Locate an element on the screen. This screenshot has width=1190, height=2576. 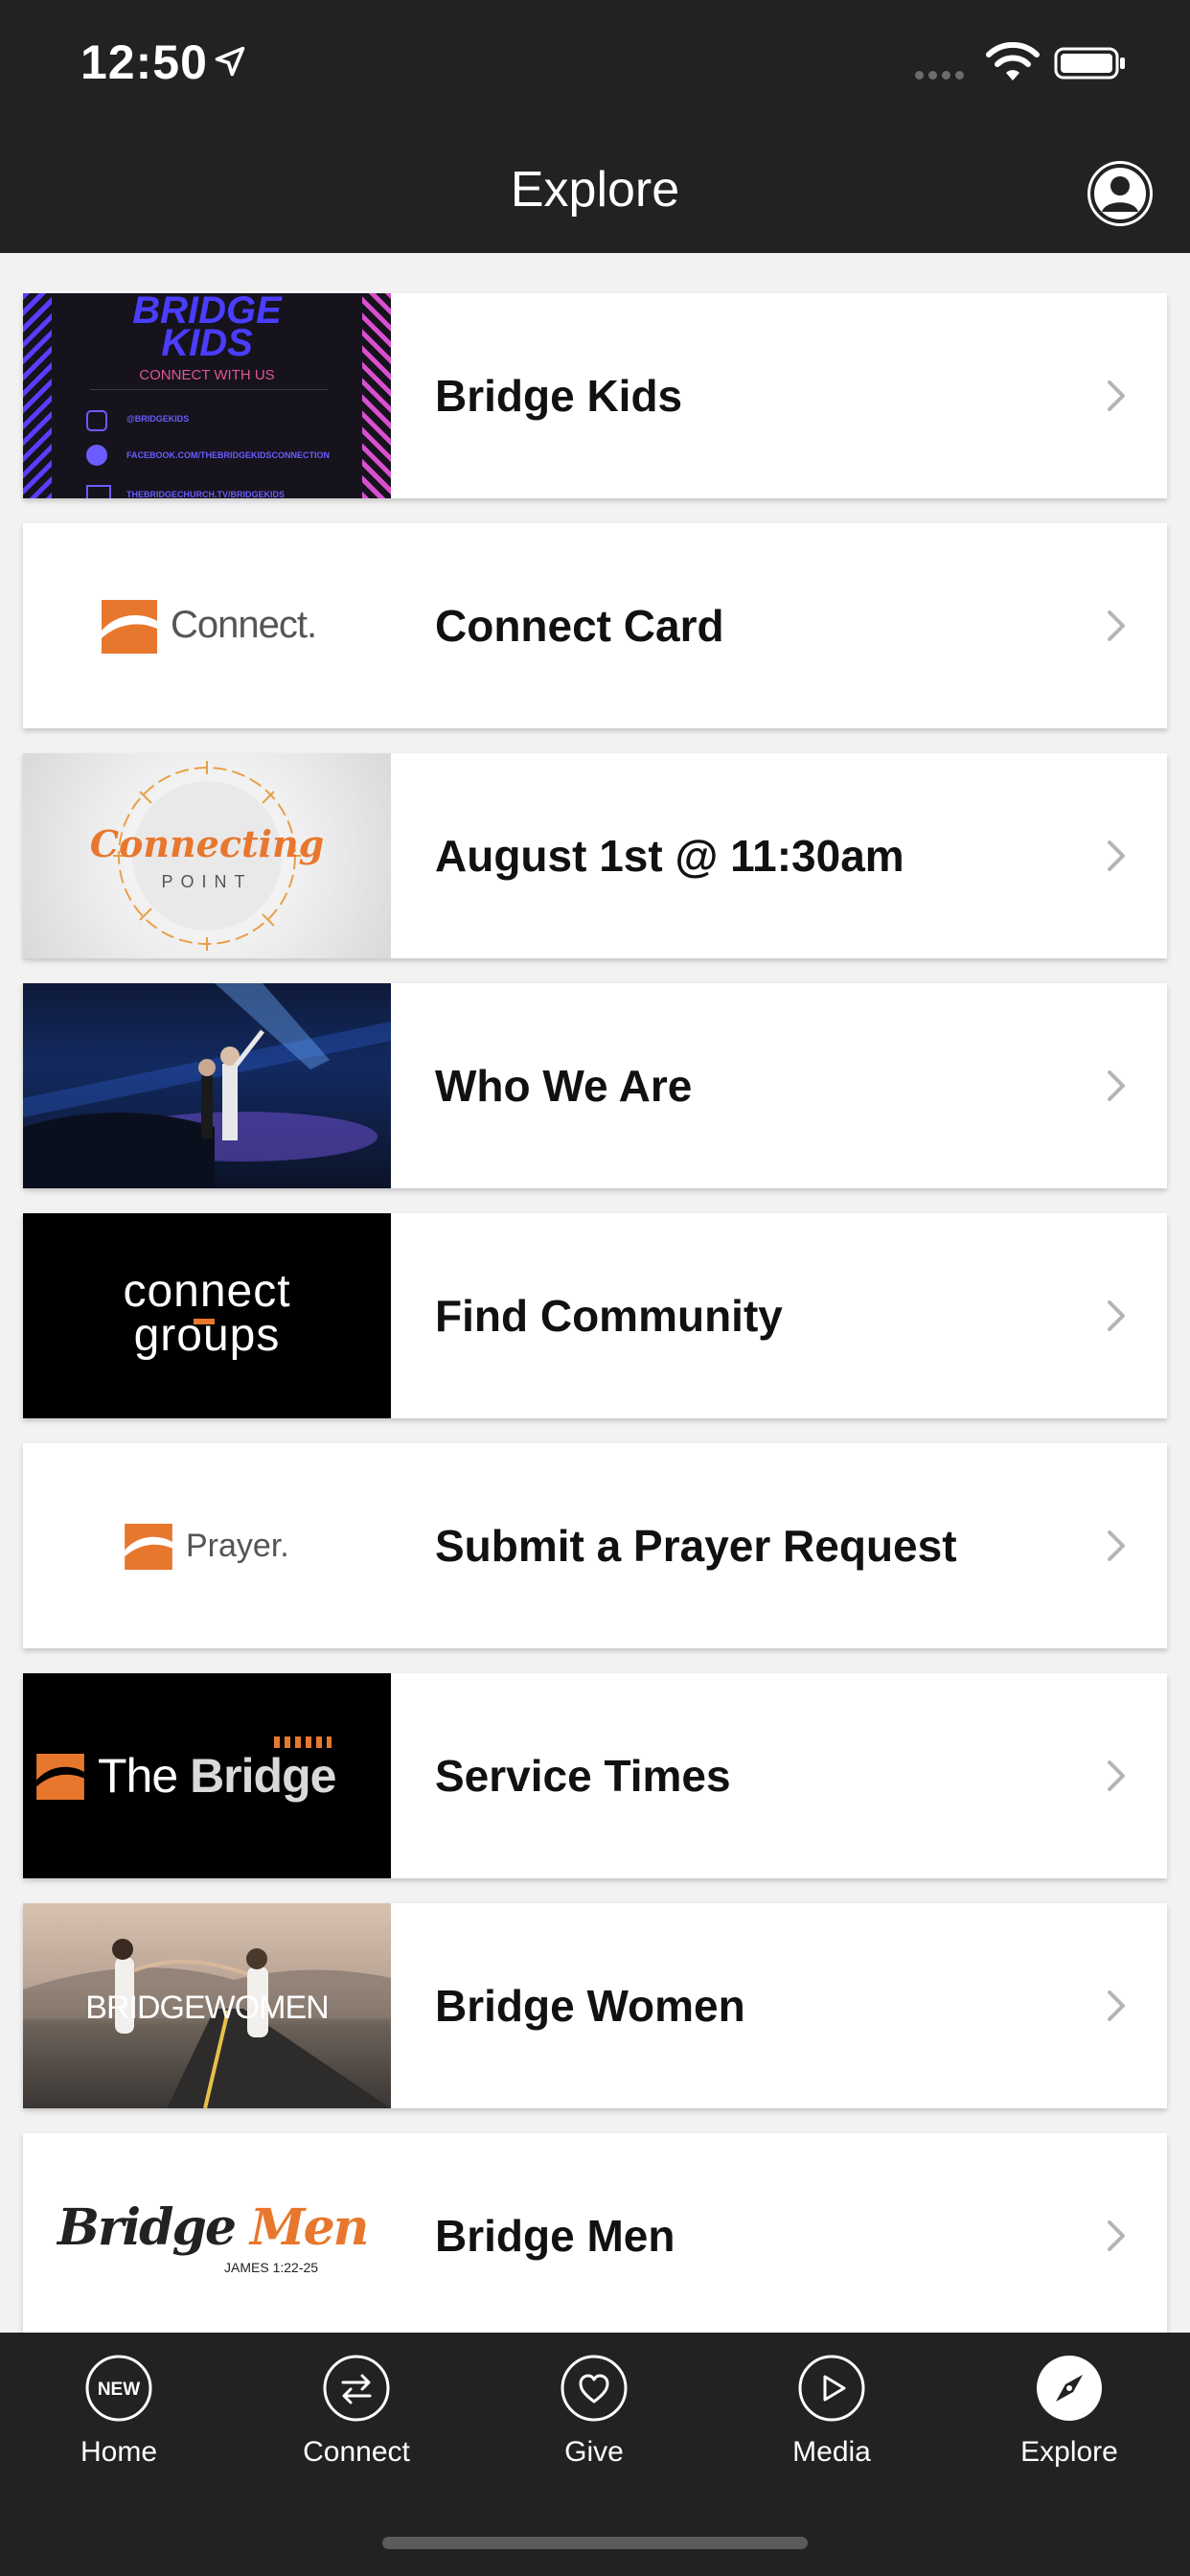
bridge-men-thumbnail: Bridge Men JAMES 1:22-25 is located at coordinates (207, 2233).